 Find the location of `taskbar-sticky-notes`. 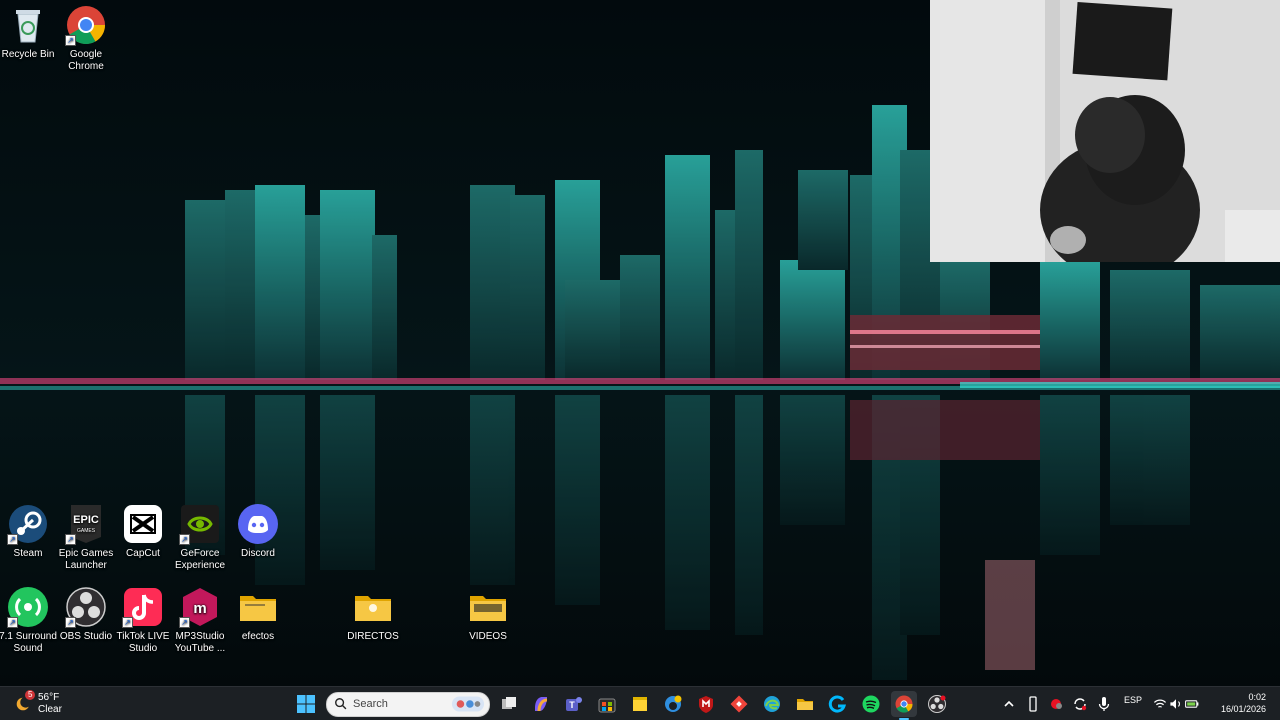

taskbar-sticky-notes is located at coordinates (640, 704).